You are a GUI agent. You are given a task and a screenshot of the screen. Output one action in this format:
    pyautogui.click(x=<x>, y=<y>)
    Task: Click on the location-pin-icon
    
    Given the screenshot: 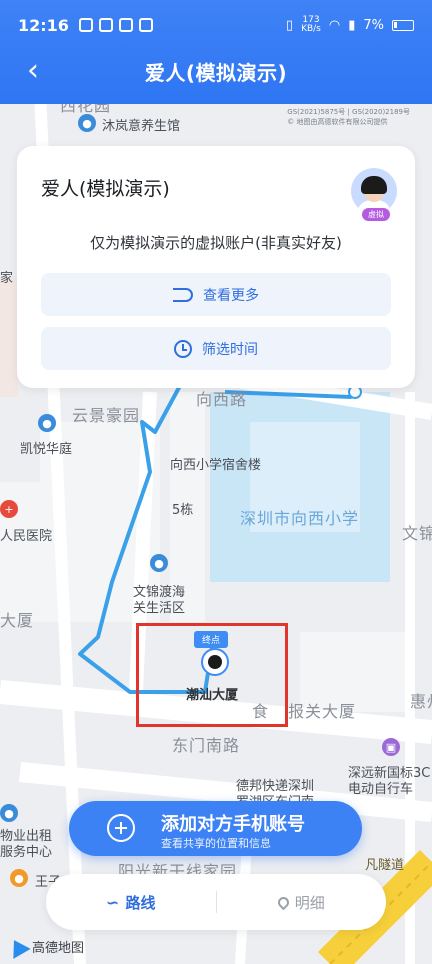 What is the action you would take?
    pyautogui.click(x=283, y=902)
    